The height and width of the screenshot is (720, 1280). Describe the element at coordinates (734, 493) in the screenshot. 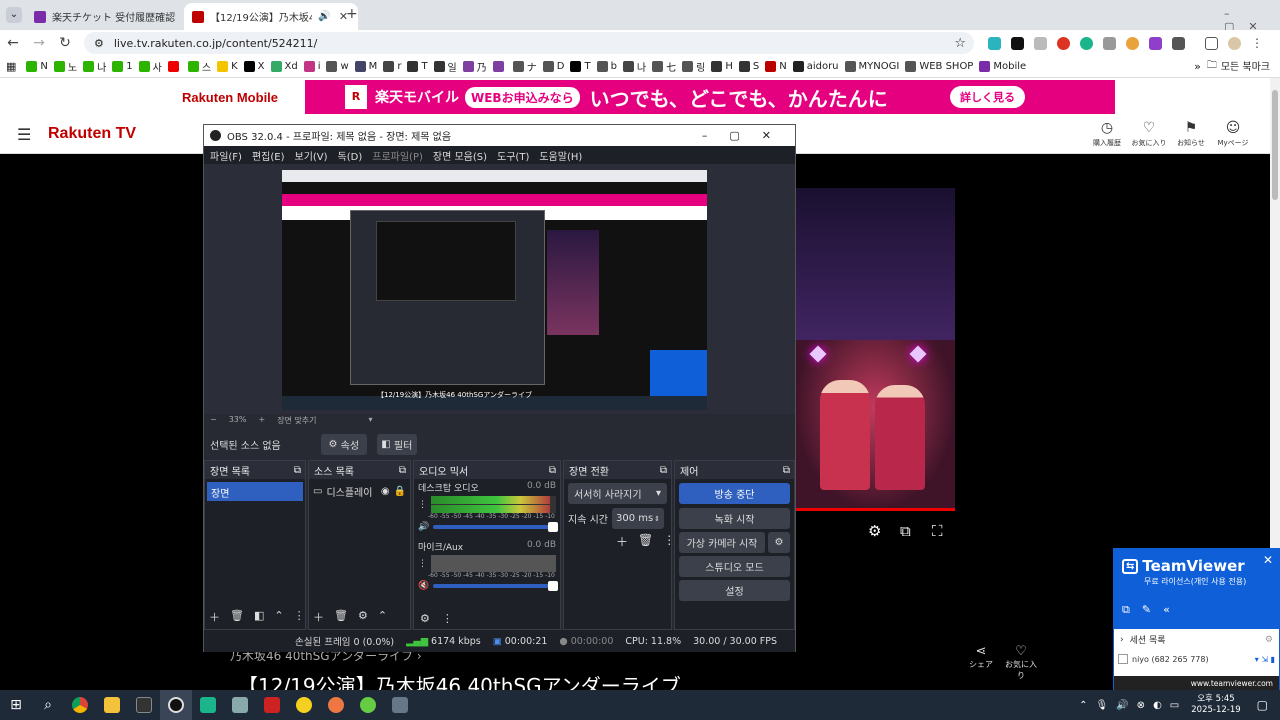

I see `stop-streaming-button: 방송 중단` at that location.